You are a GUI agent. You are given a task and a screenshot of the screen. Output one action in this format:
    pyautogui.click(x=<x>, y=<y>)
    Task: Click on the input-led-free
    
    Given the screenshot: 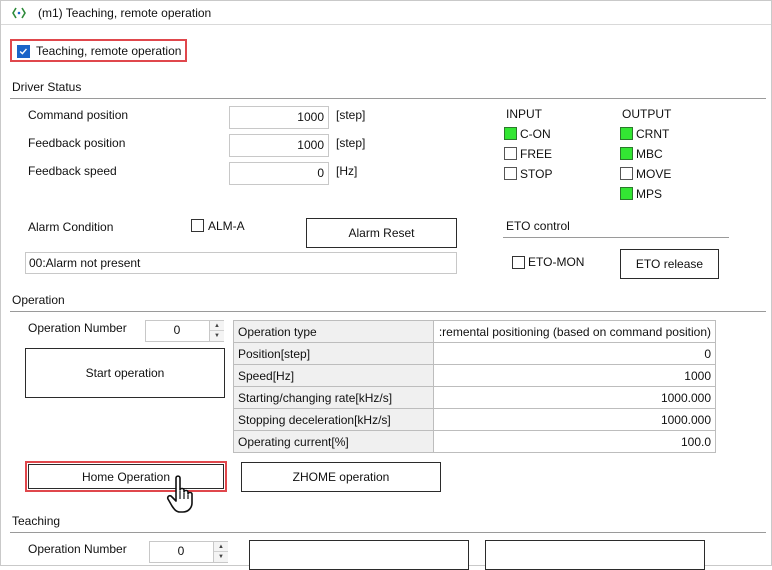 What is the action you would take?
    pyautogui.click(x=510, y=153)
    